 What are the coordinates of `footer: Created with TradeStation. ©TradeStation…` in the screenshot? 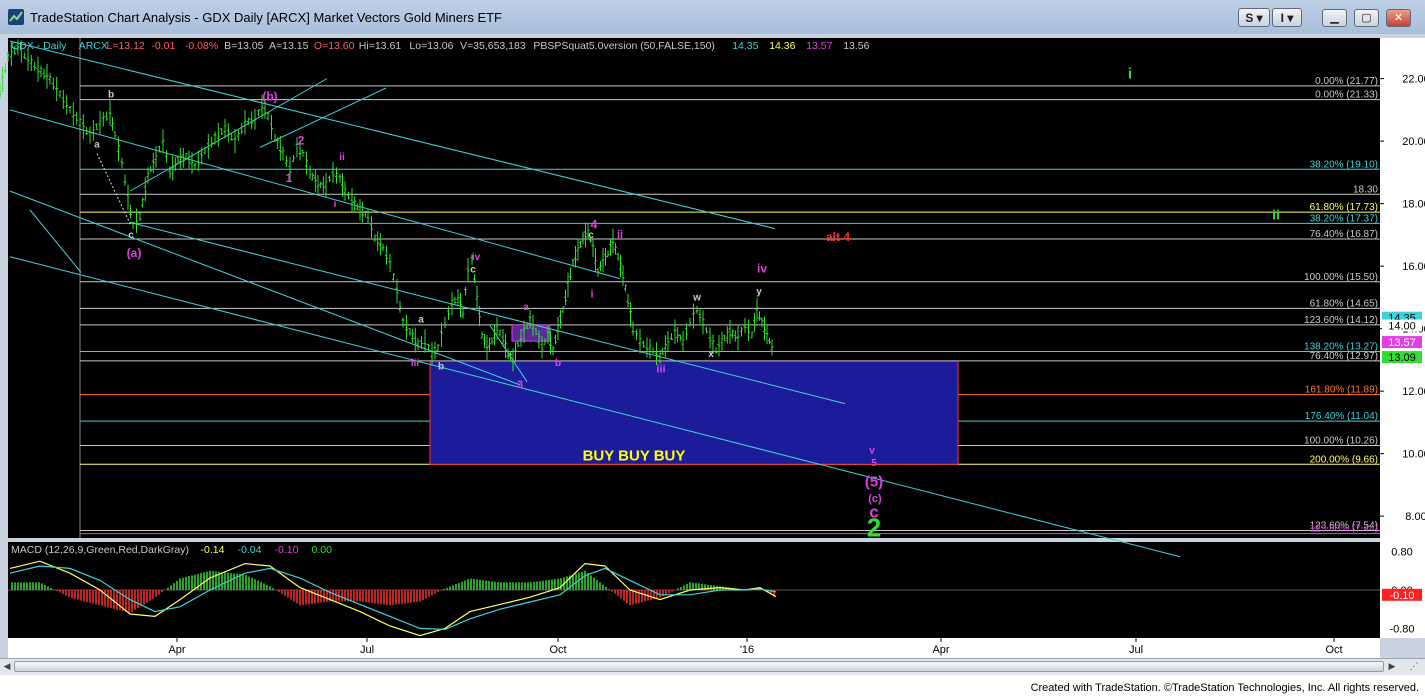 It's located at (712, 686).